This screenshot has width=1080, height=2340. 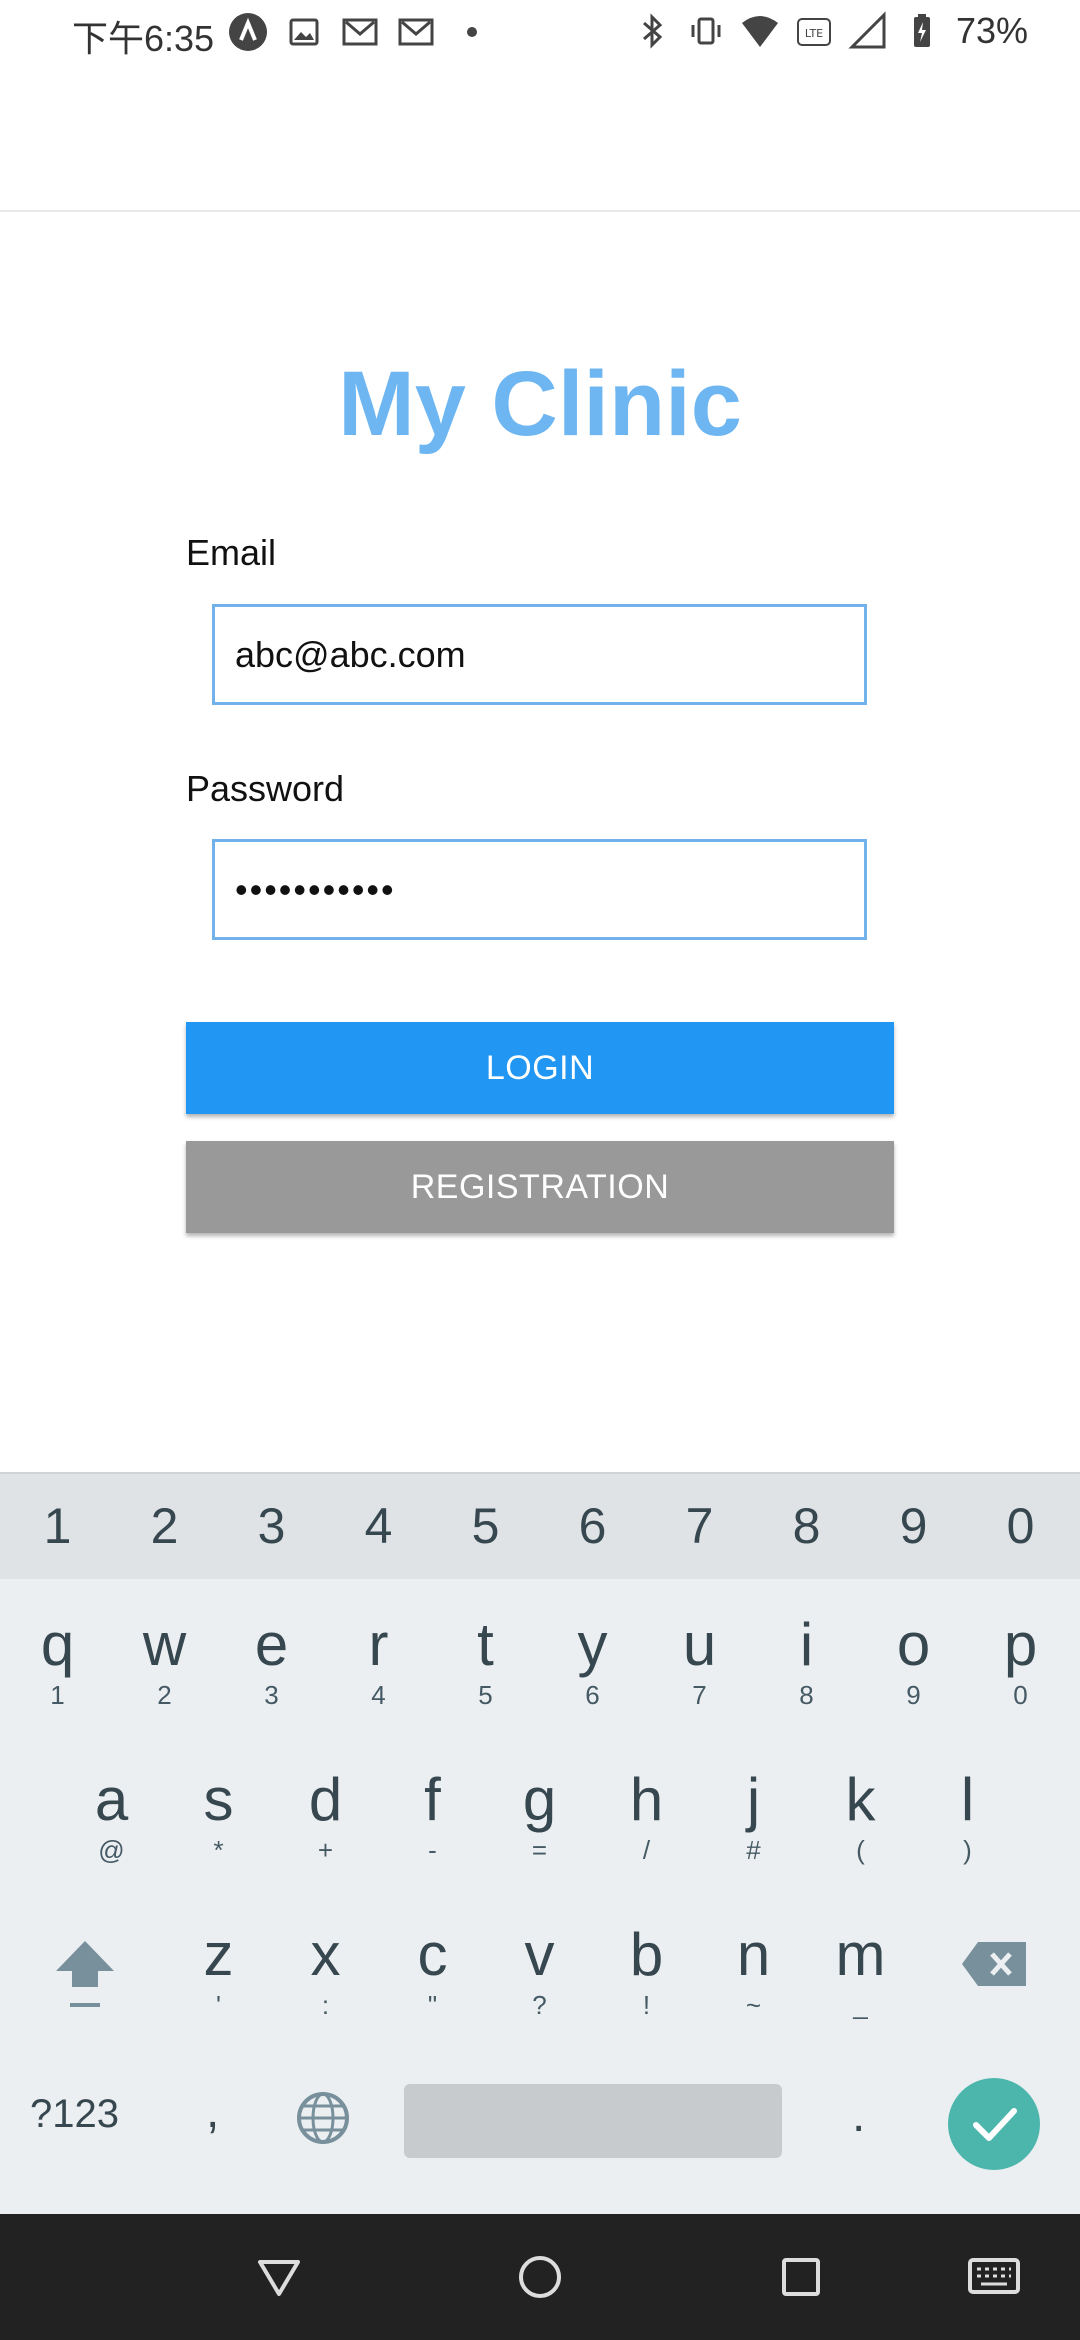 What do you see at coordinates (753, 1850) in the screenshot?
I see `key-sub-label: #` at bounding box center [753, 1850].